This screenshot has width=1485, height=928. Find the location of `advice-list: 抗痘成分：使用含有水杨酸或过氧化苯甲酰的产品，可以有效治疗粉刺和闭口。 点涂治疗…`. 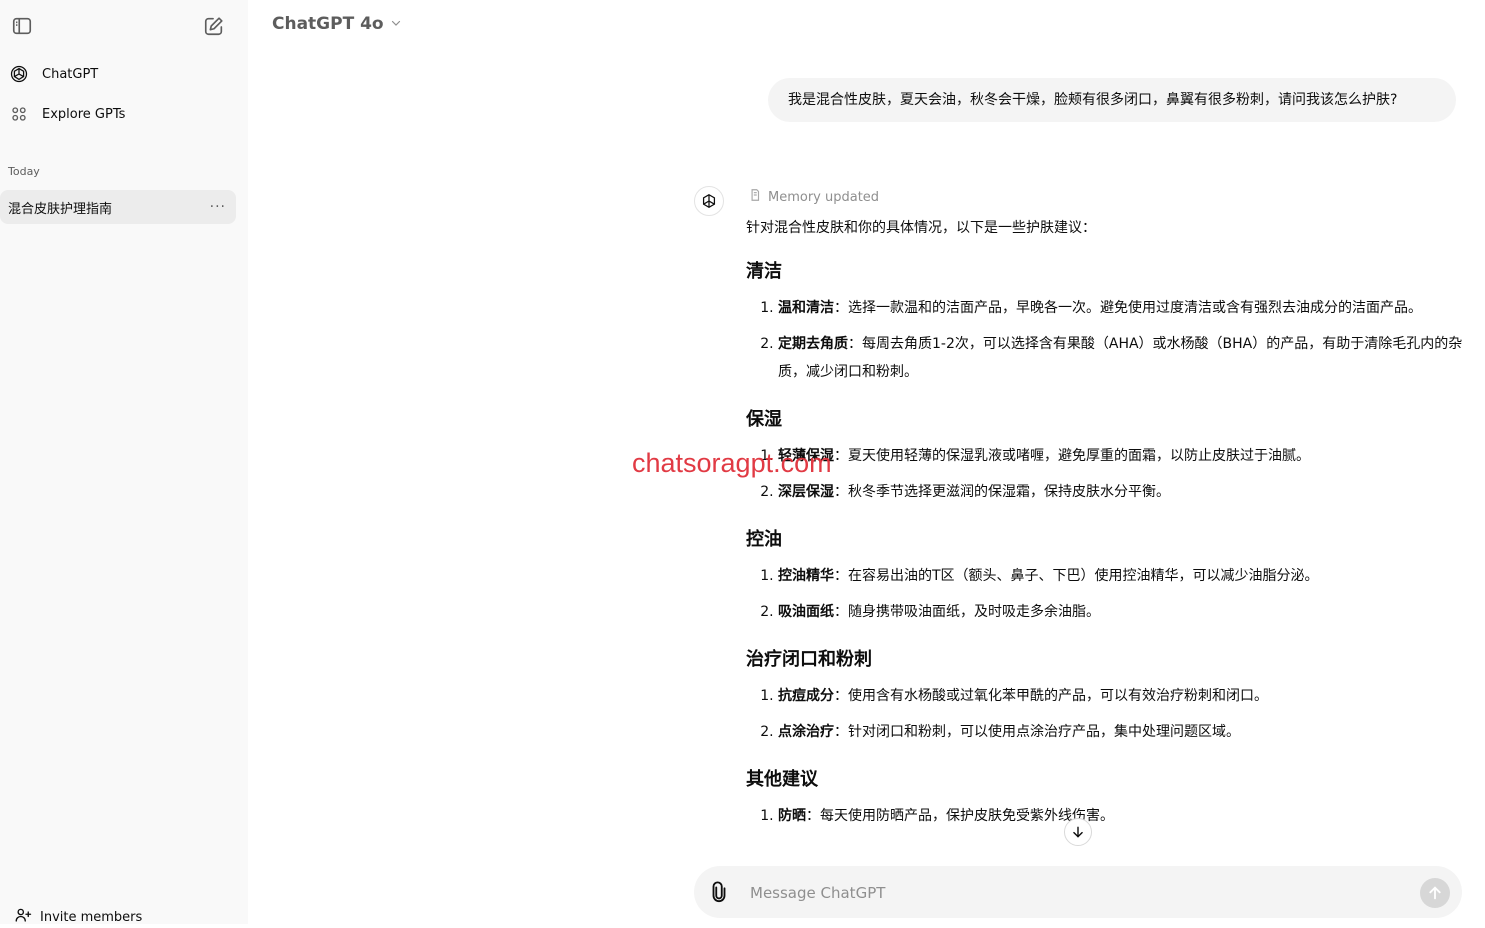

advice-list: 抗痘成分：使用含有水杨酸或过氧化苯甲酰的产品，可以有效治疗粉刺和闭口。 点涂治疗… is located at coordinates (1106, 714).